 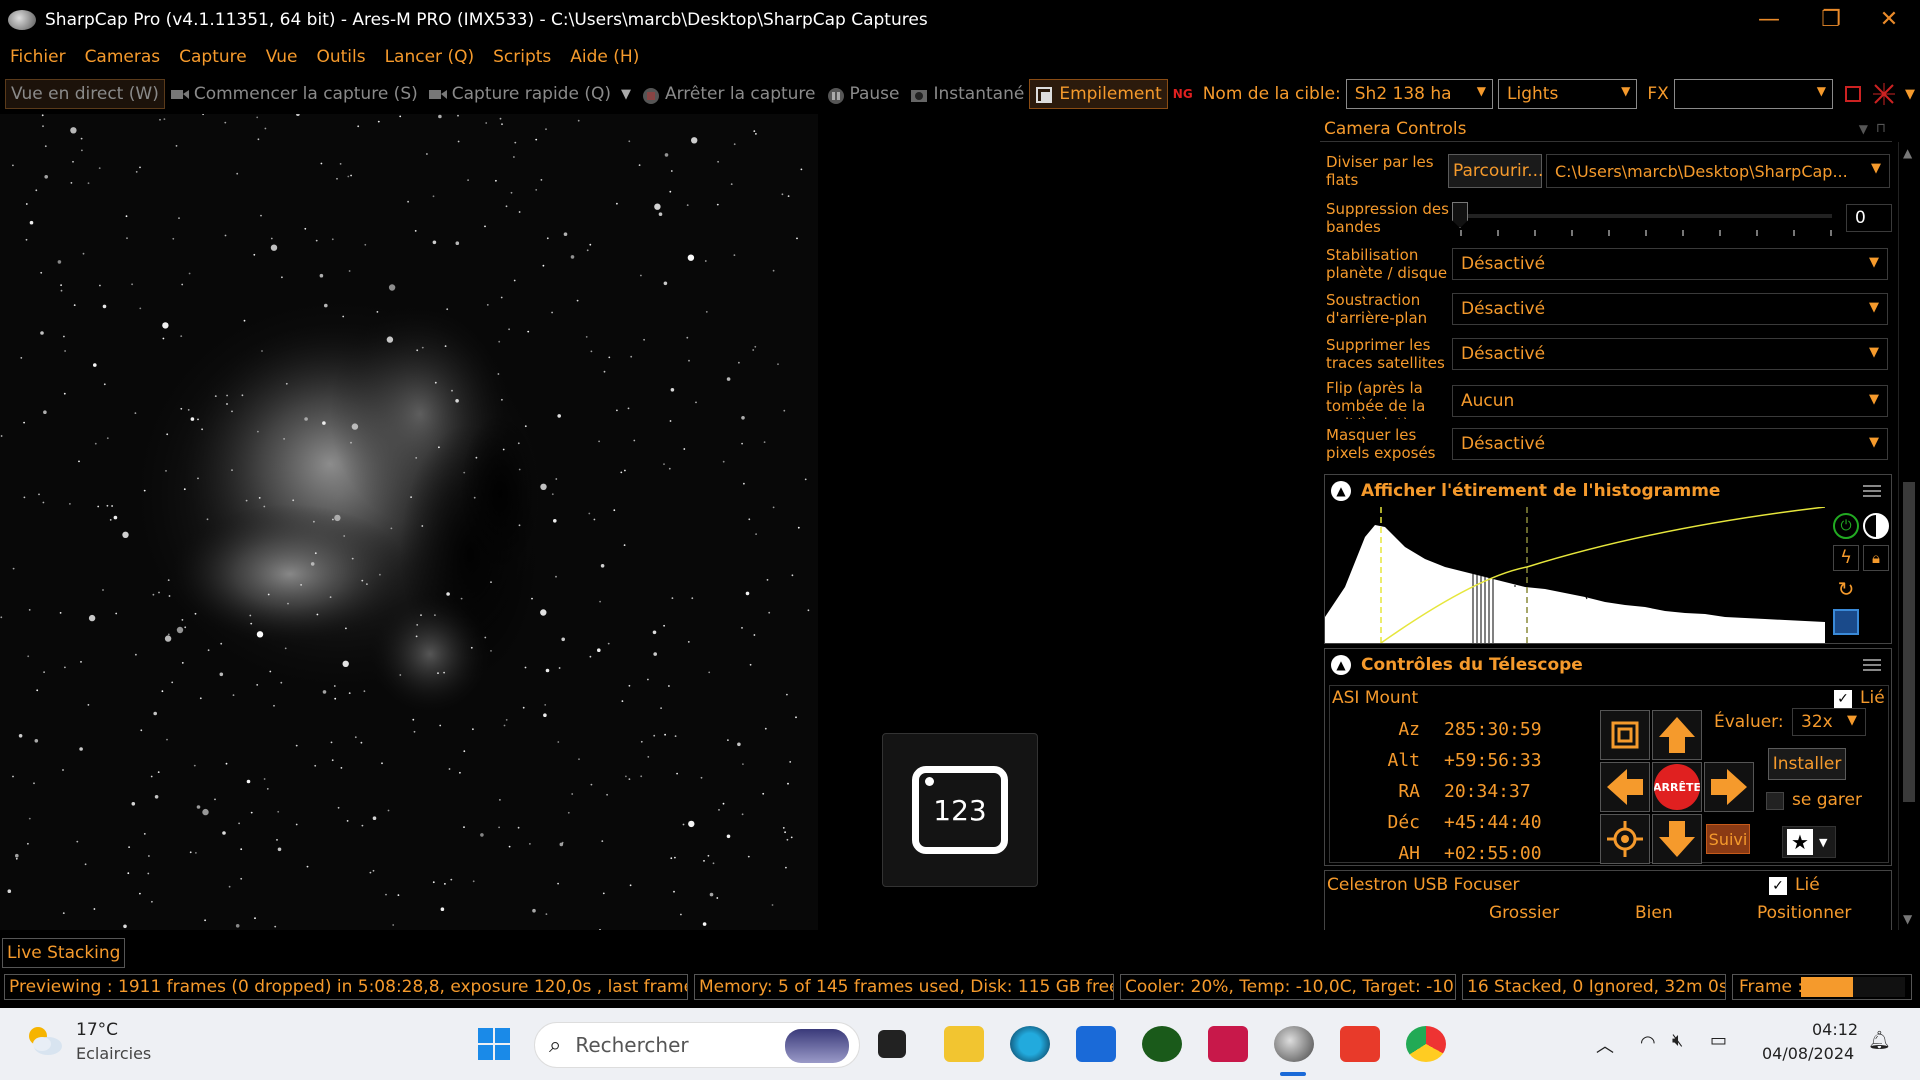 What do you see at coordinates (1426, 1044) in the screenshot?
I see `chrome-icon` at bounding box center [1426, 1044].